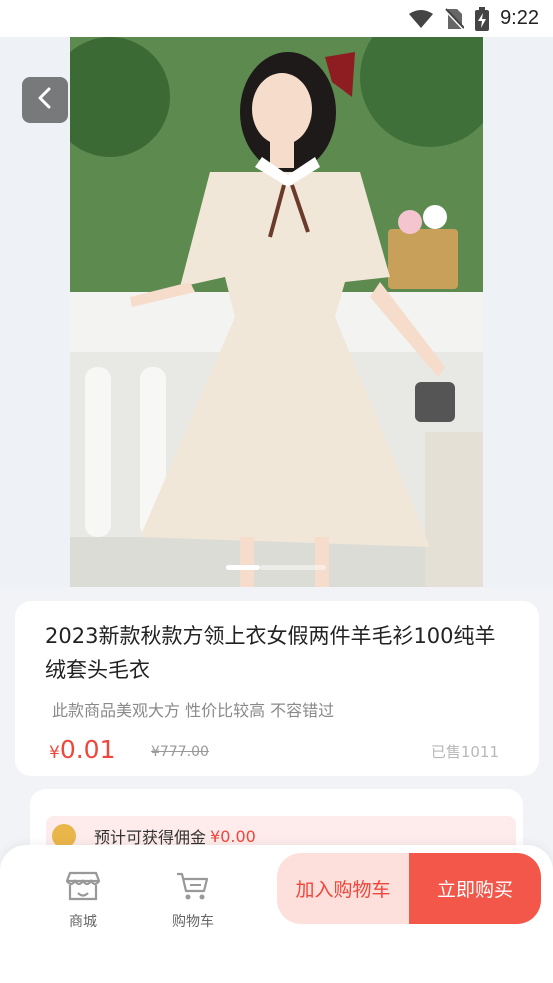 The image size is (553, 983). Describe the element at coordinates (87, 749) in the screenshot. I see `price-amount: 0.01` at that location.